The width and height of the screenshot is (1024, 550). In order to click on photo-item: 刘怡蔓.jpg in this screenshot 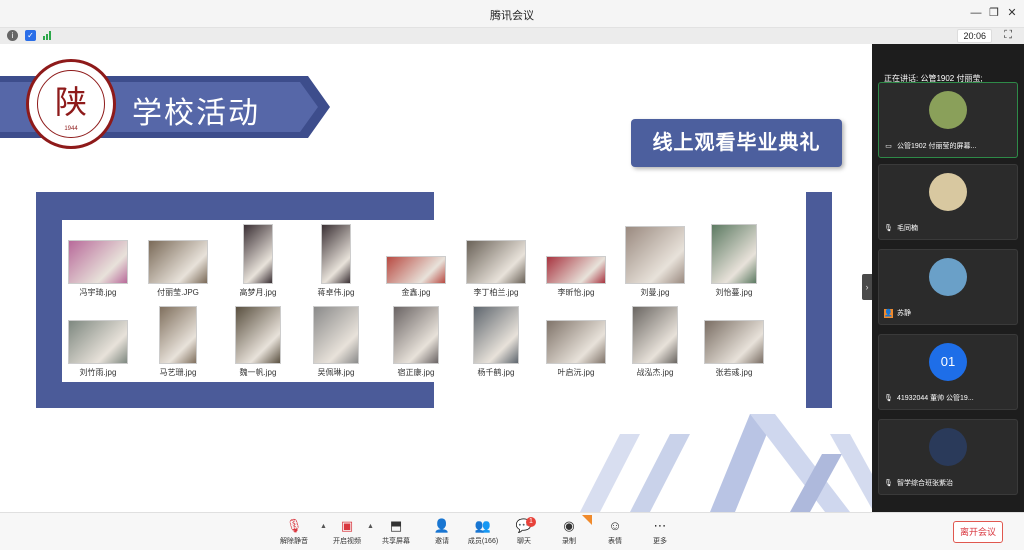, I will do `click(734, 261)`.